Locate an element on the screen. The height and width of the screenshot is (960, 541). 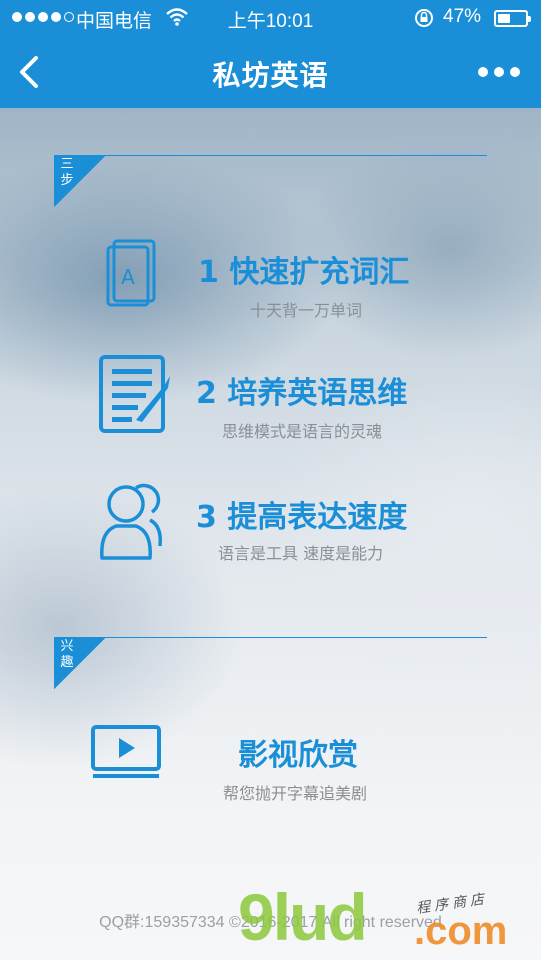
watermark-brand: 9lud is located at coordinates (303, 917).